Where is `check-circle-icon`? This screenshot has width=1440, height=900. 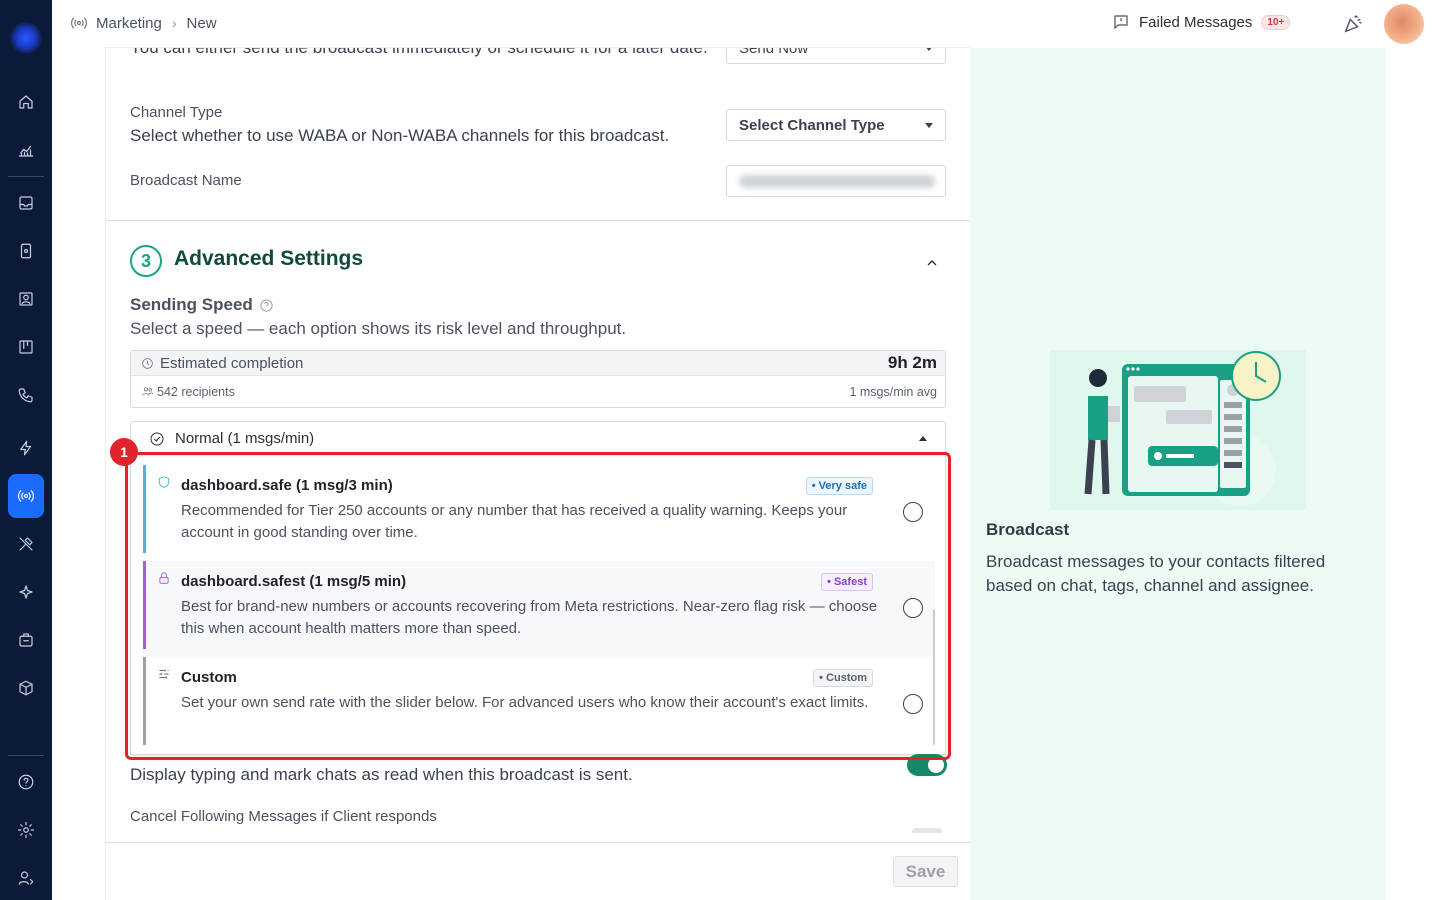
check-circle-icon is located at coordinates (157, 438).